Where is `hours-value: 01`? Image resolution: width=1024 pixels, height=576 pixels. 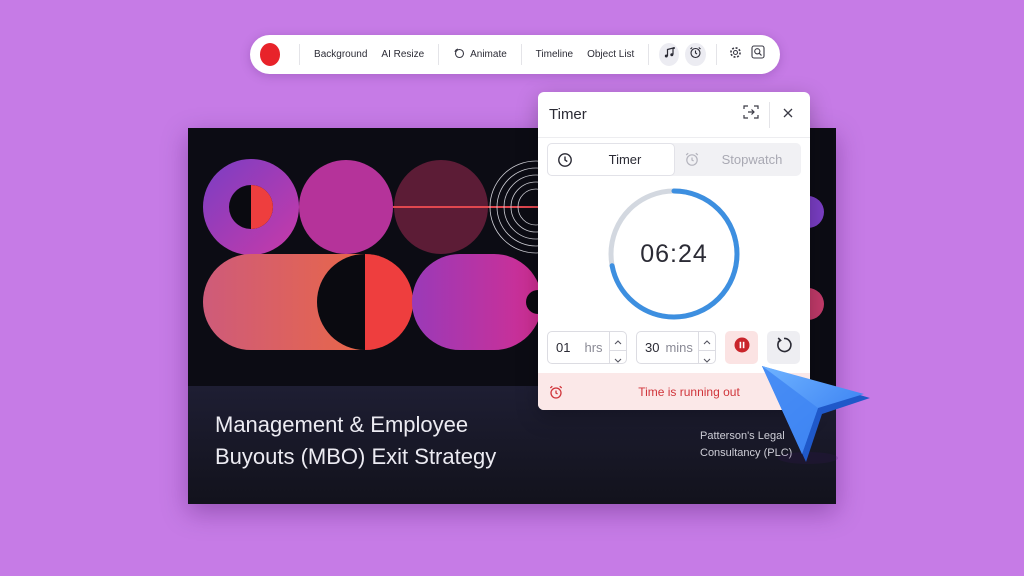 hours-value: 01 is located at coordinates (563, 347).